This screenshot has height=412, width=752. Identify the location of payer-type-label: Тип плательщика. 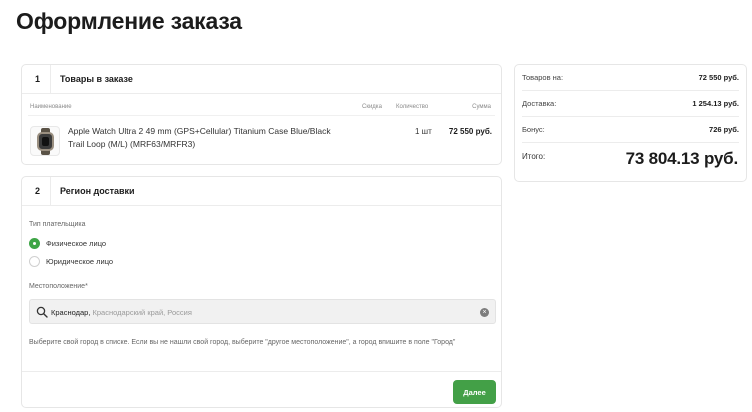
(57, 224).